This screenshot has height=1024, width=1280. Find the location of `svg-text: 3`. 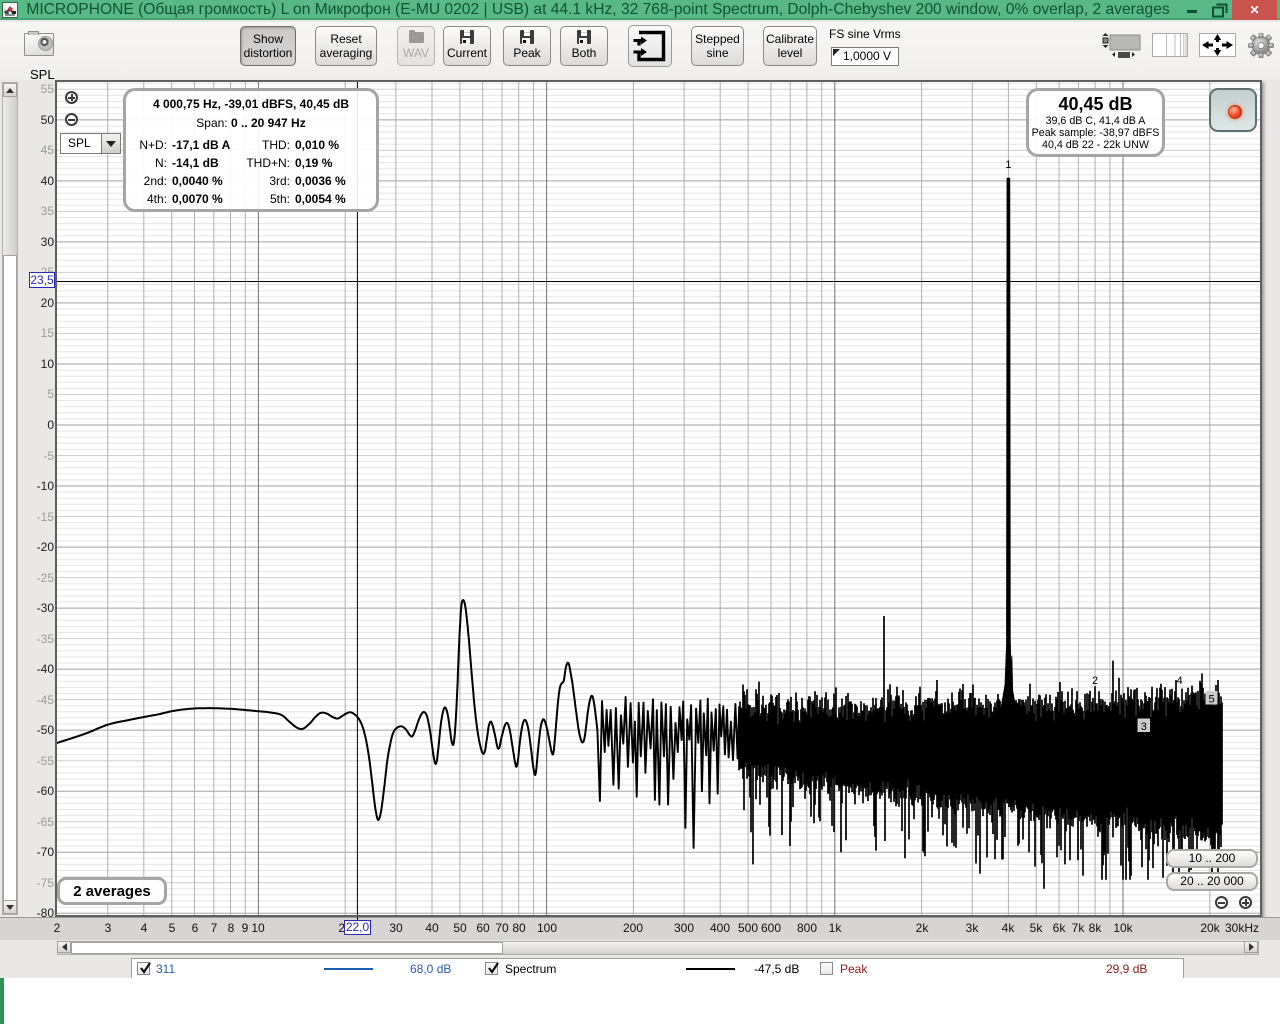

svg-text: 3 is located at coordinates (1144, 727).